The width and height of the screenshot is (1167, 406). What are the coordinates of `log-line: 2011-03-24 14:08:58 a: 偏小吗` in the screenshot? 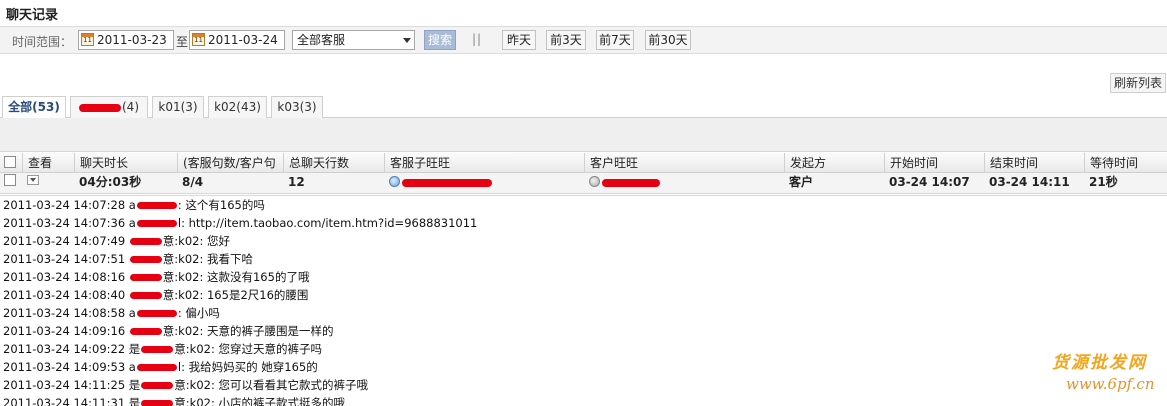 It's located at (111, 313).